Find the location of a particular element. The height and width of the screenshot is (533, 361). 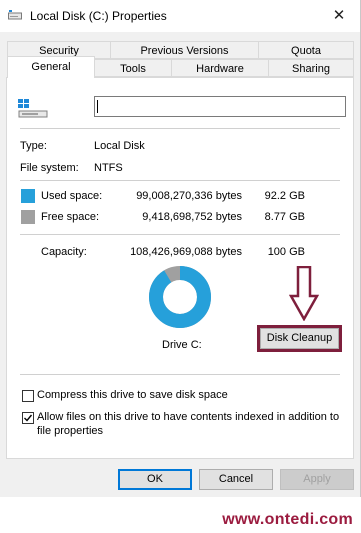

tab-tools: Tools is located at coordinates (133, 68).